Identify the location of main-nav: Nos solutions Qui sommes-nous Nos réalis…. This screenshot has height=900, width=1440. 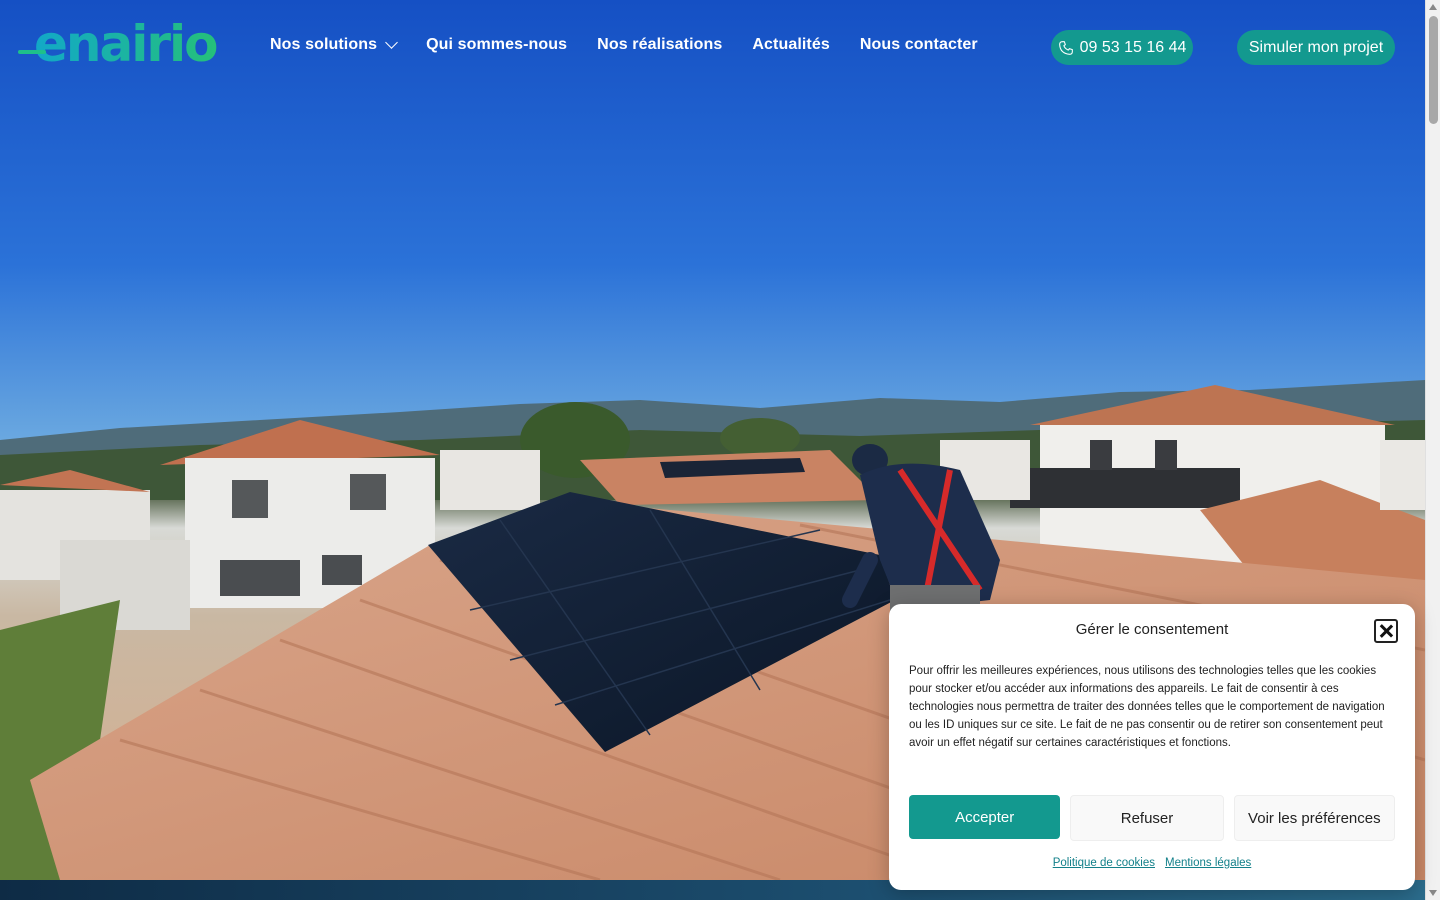
(624, 45).